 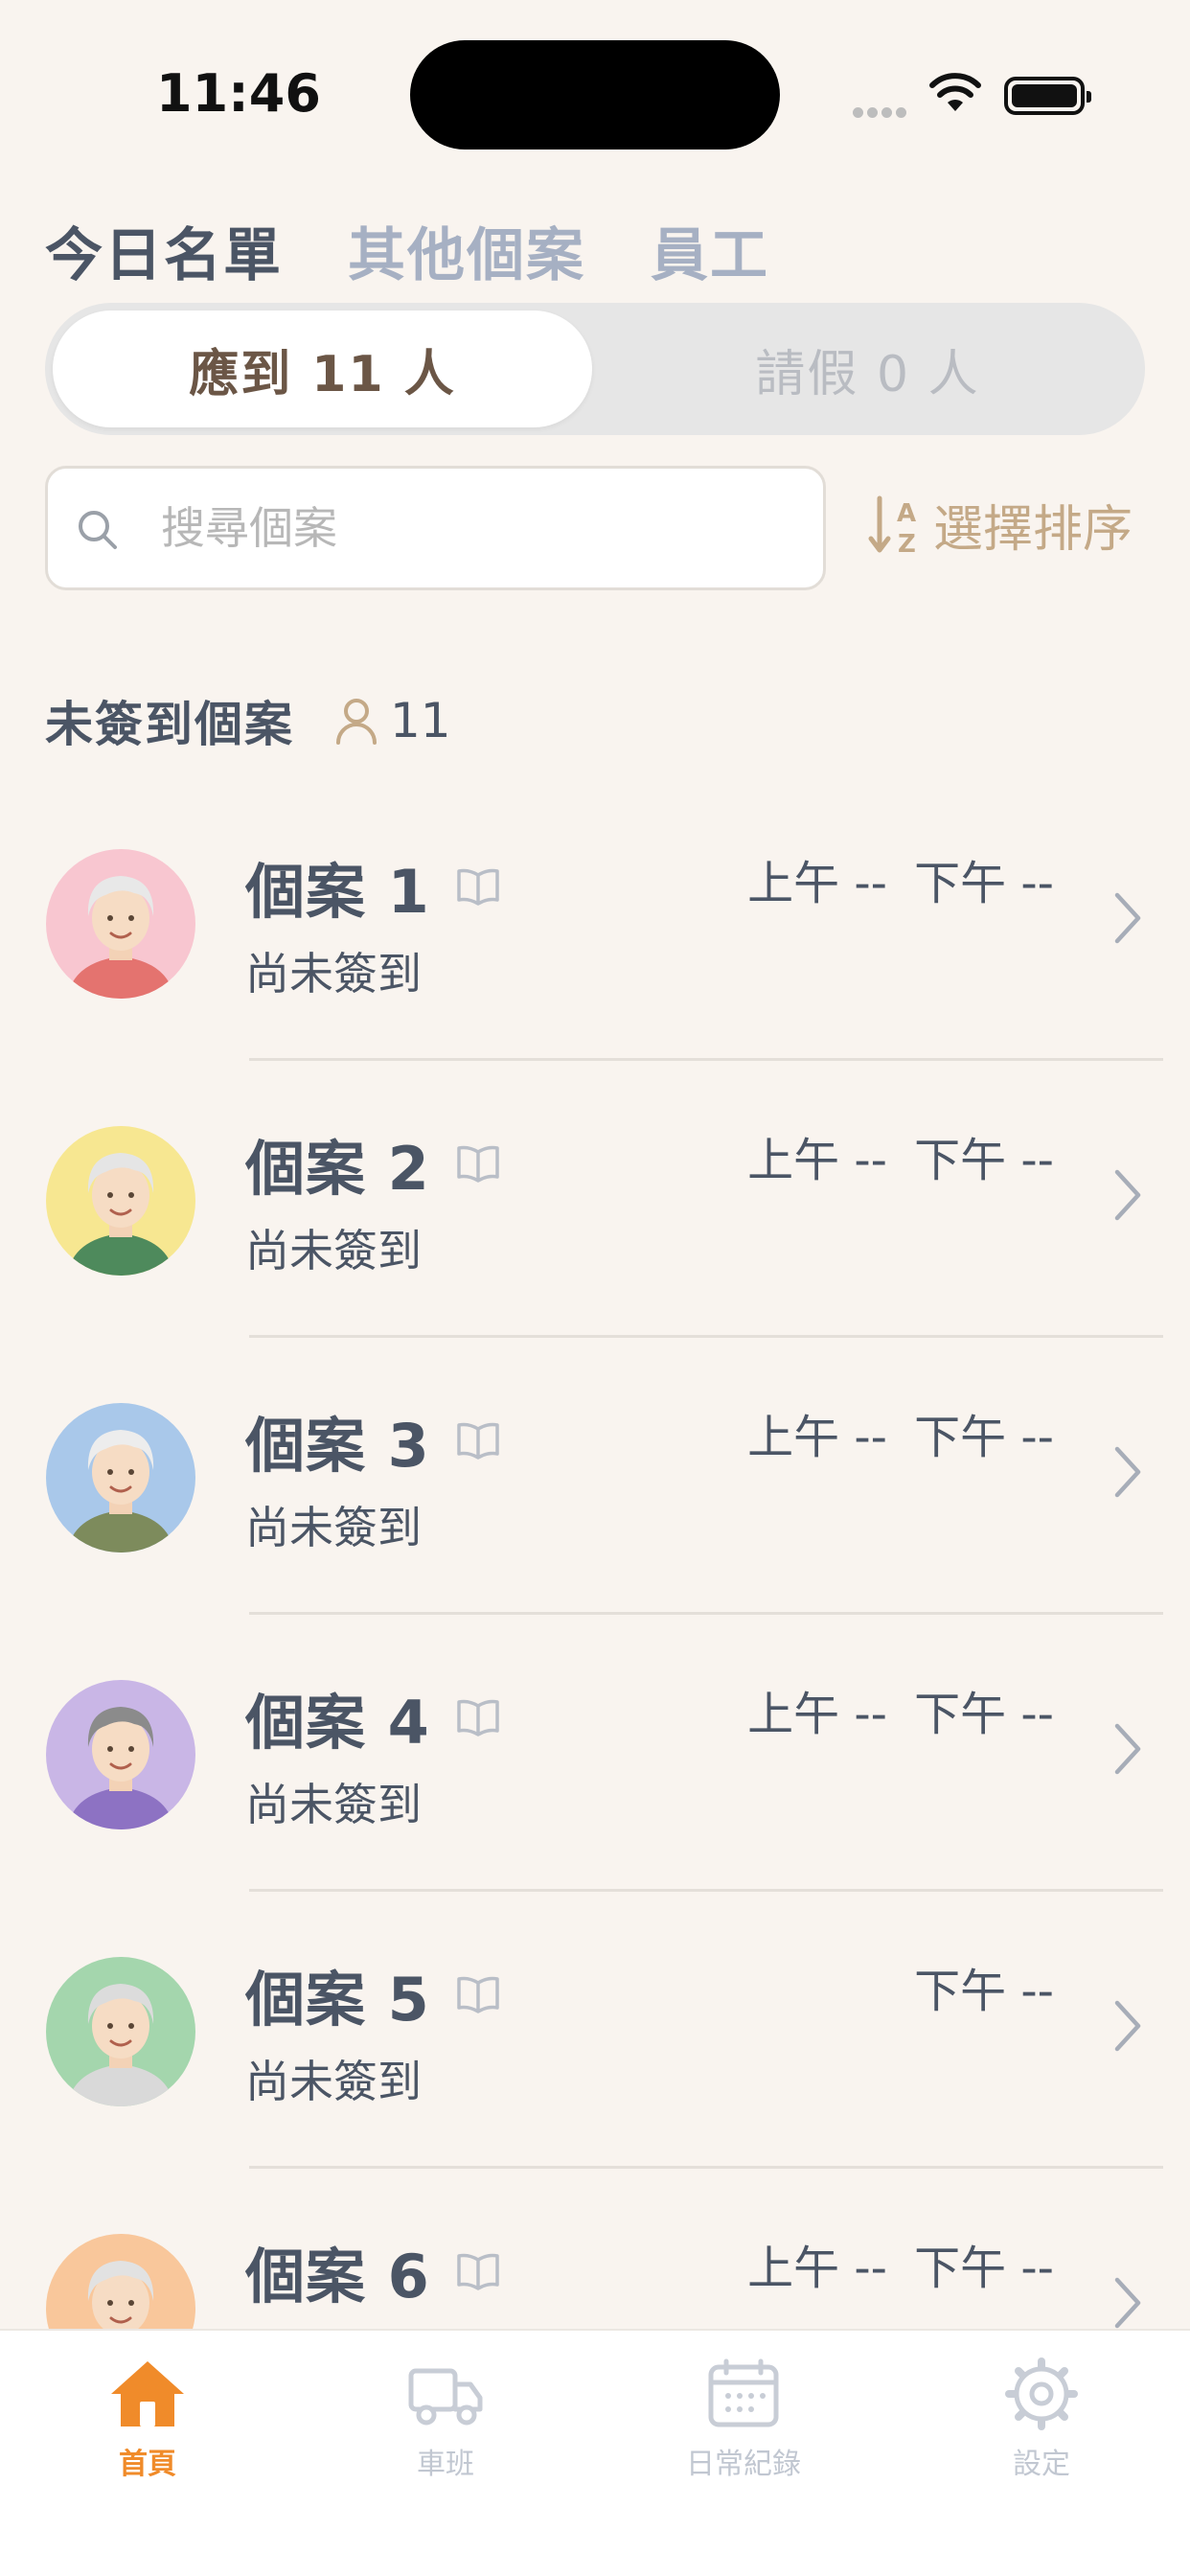 I want to click on search-icon, so click(x=98, y=530).